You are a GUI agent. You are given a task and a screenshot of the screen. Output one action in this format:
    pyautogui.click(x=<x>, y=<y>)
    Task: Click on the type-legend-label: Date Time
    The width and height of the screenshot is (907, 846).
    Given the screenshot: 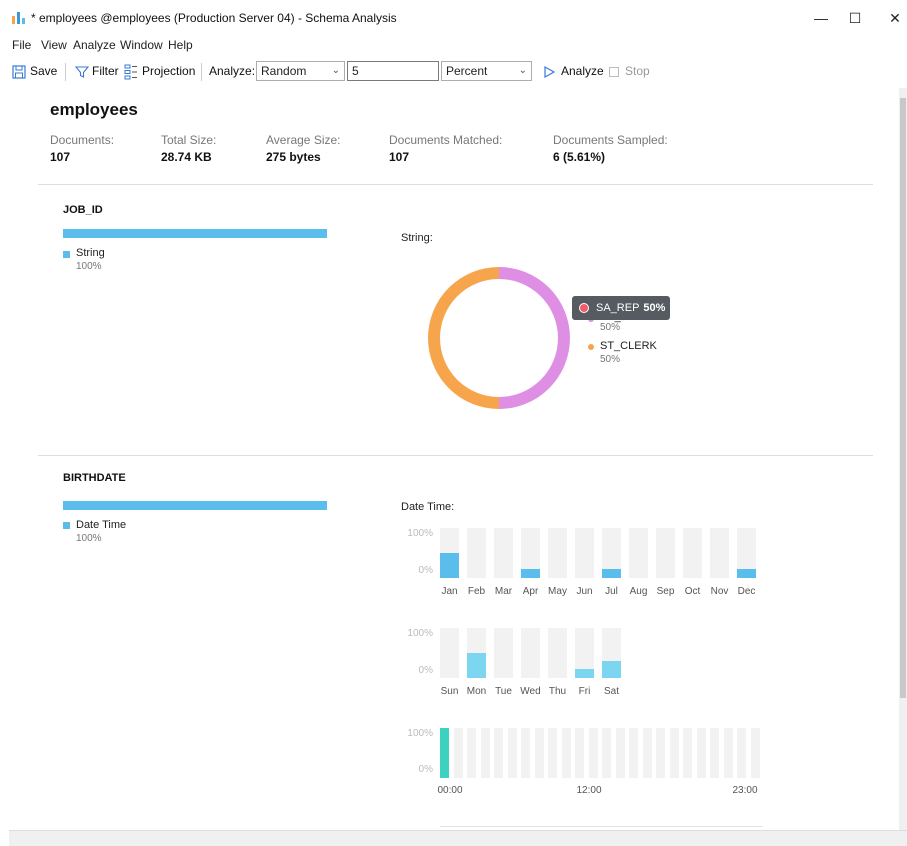 What is the action you would take?
    pyautogui.click(x=101, y=525)
    